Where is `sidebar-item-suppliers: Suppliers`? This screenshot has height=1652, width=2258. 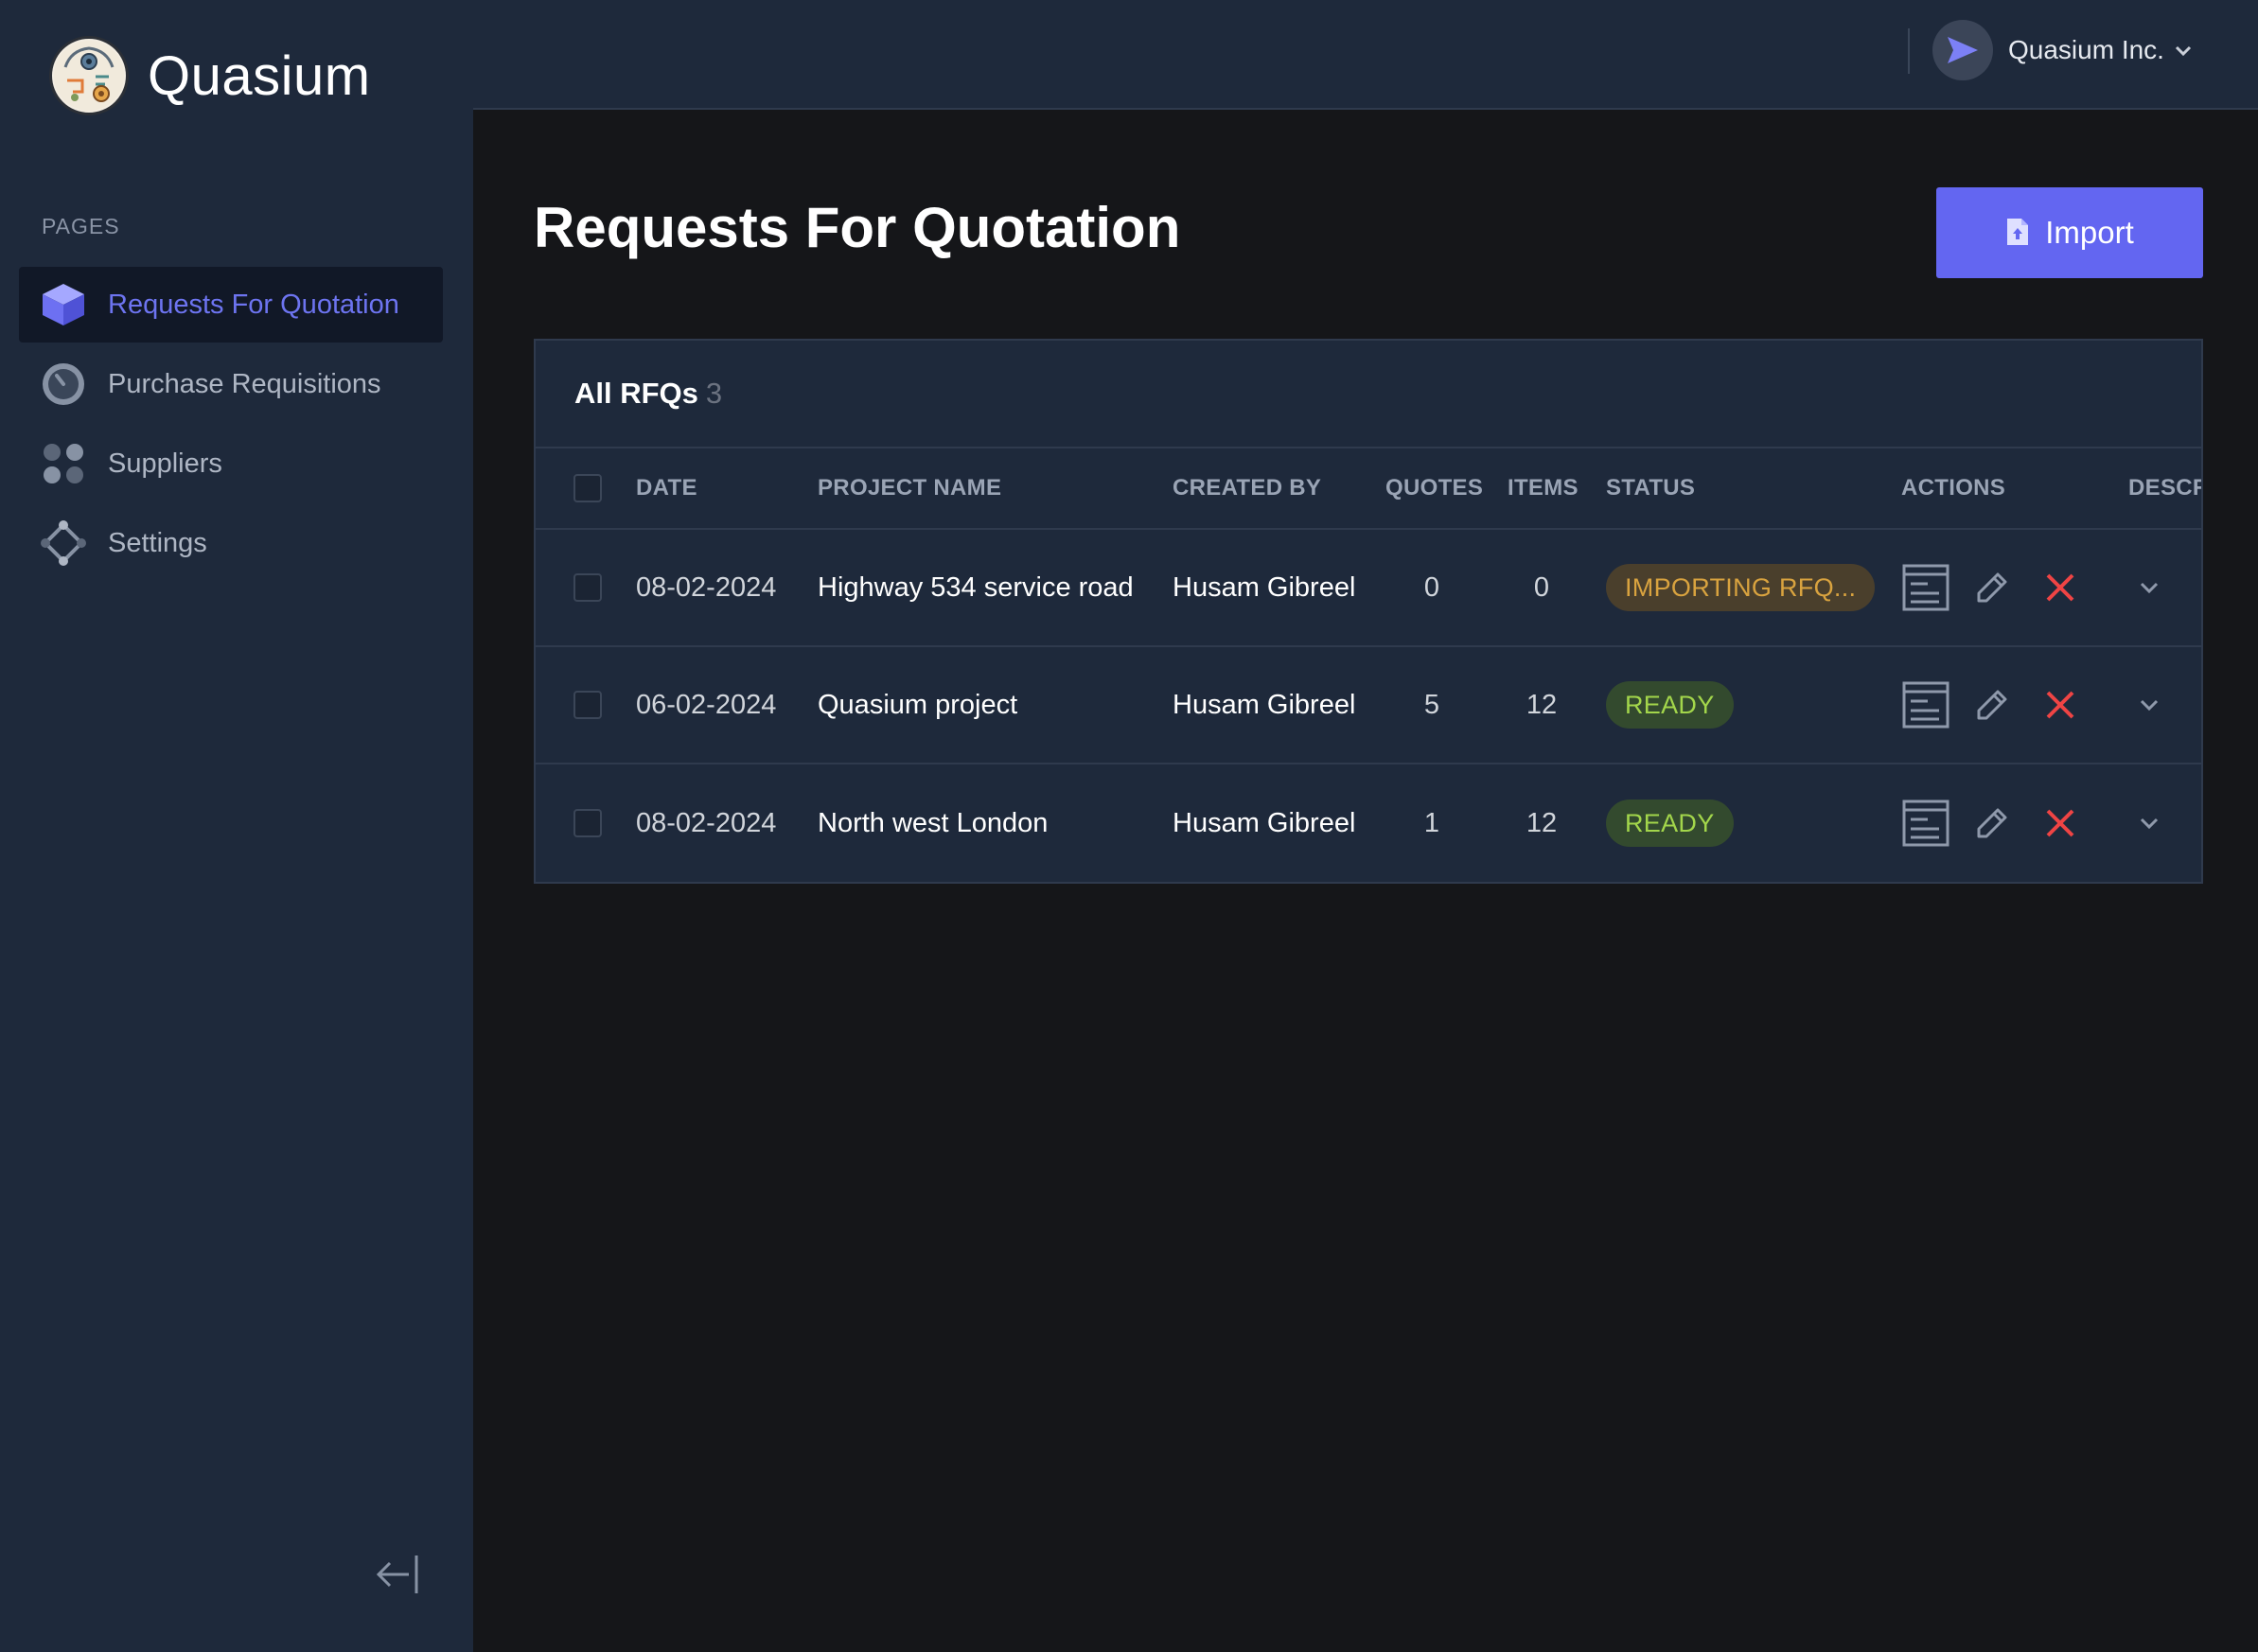
sidebar-item-suppliers: Suppliers is located at coordinates (231, 463).